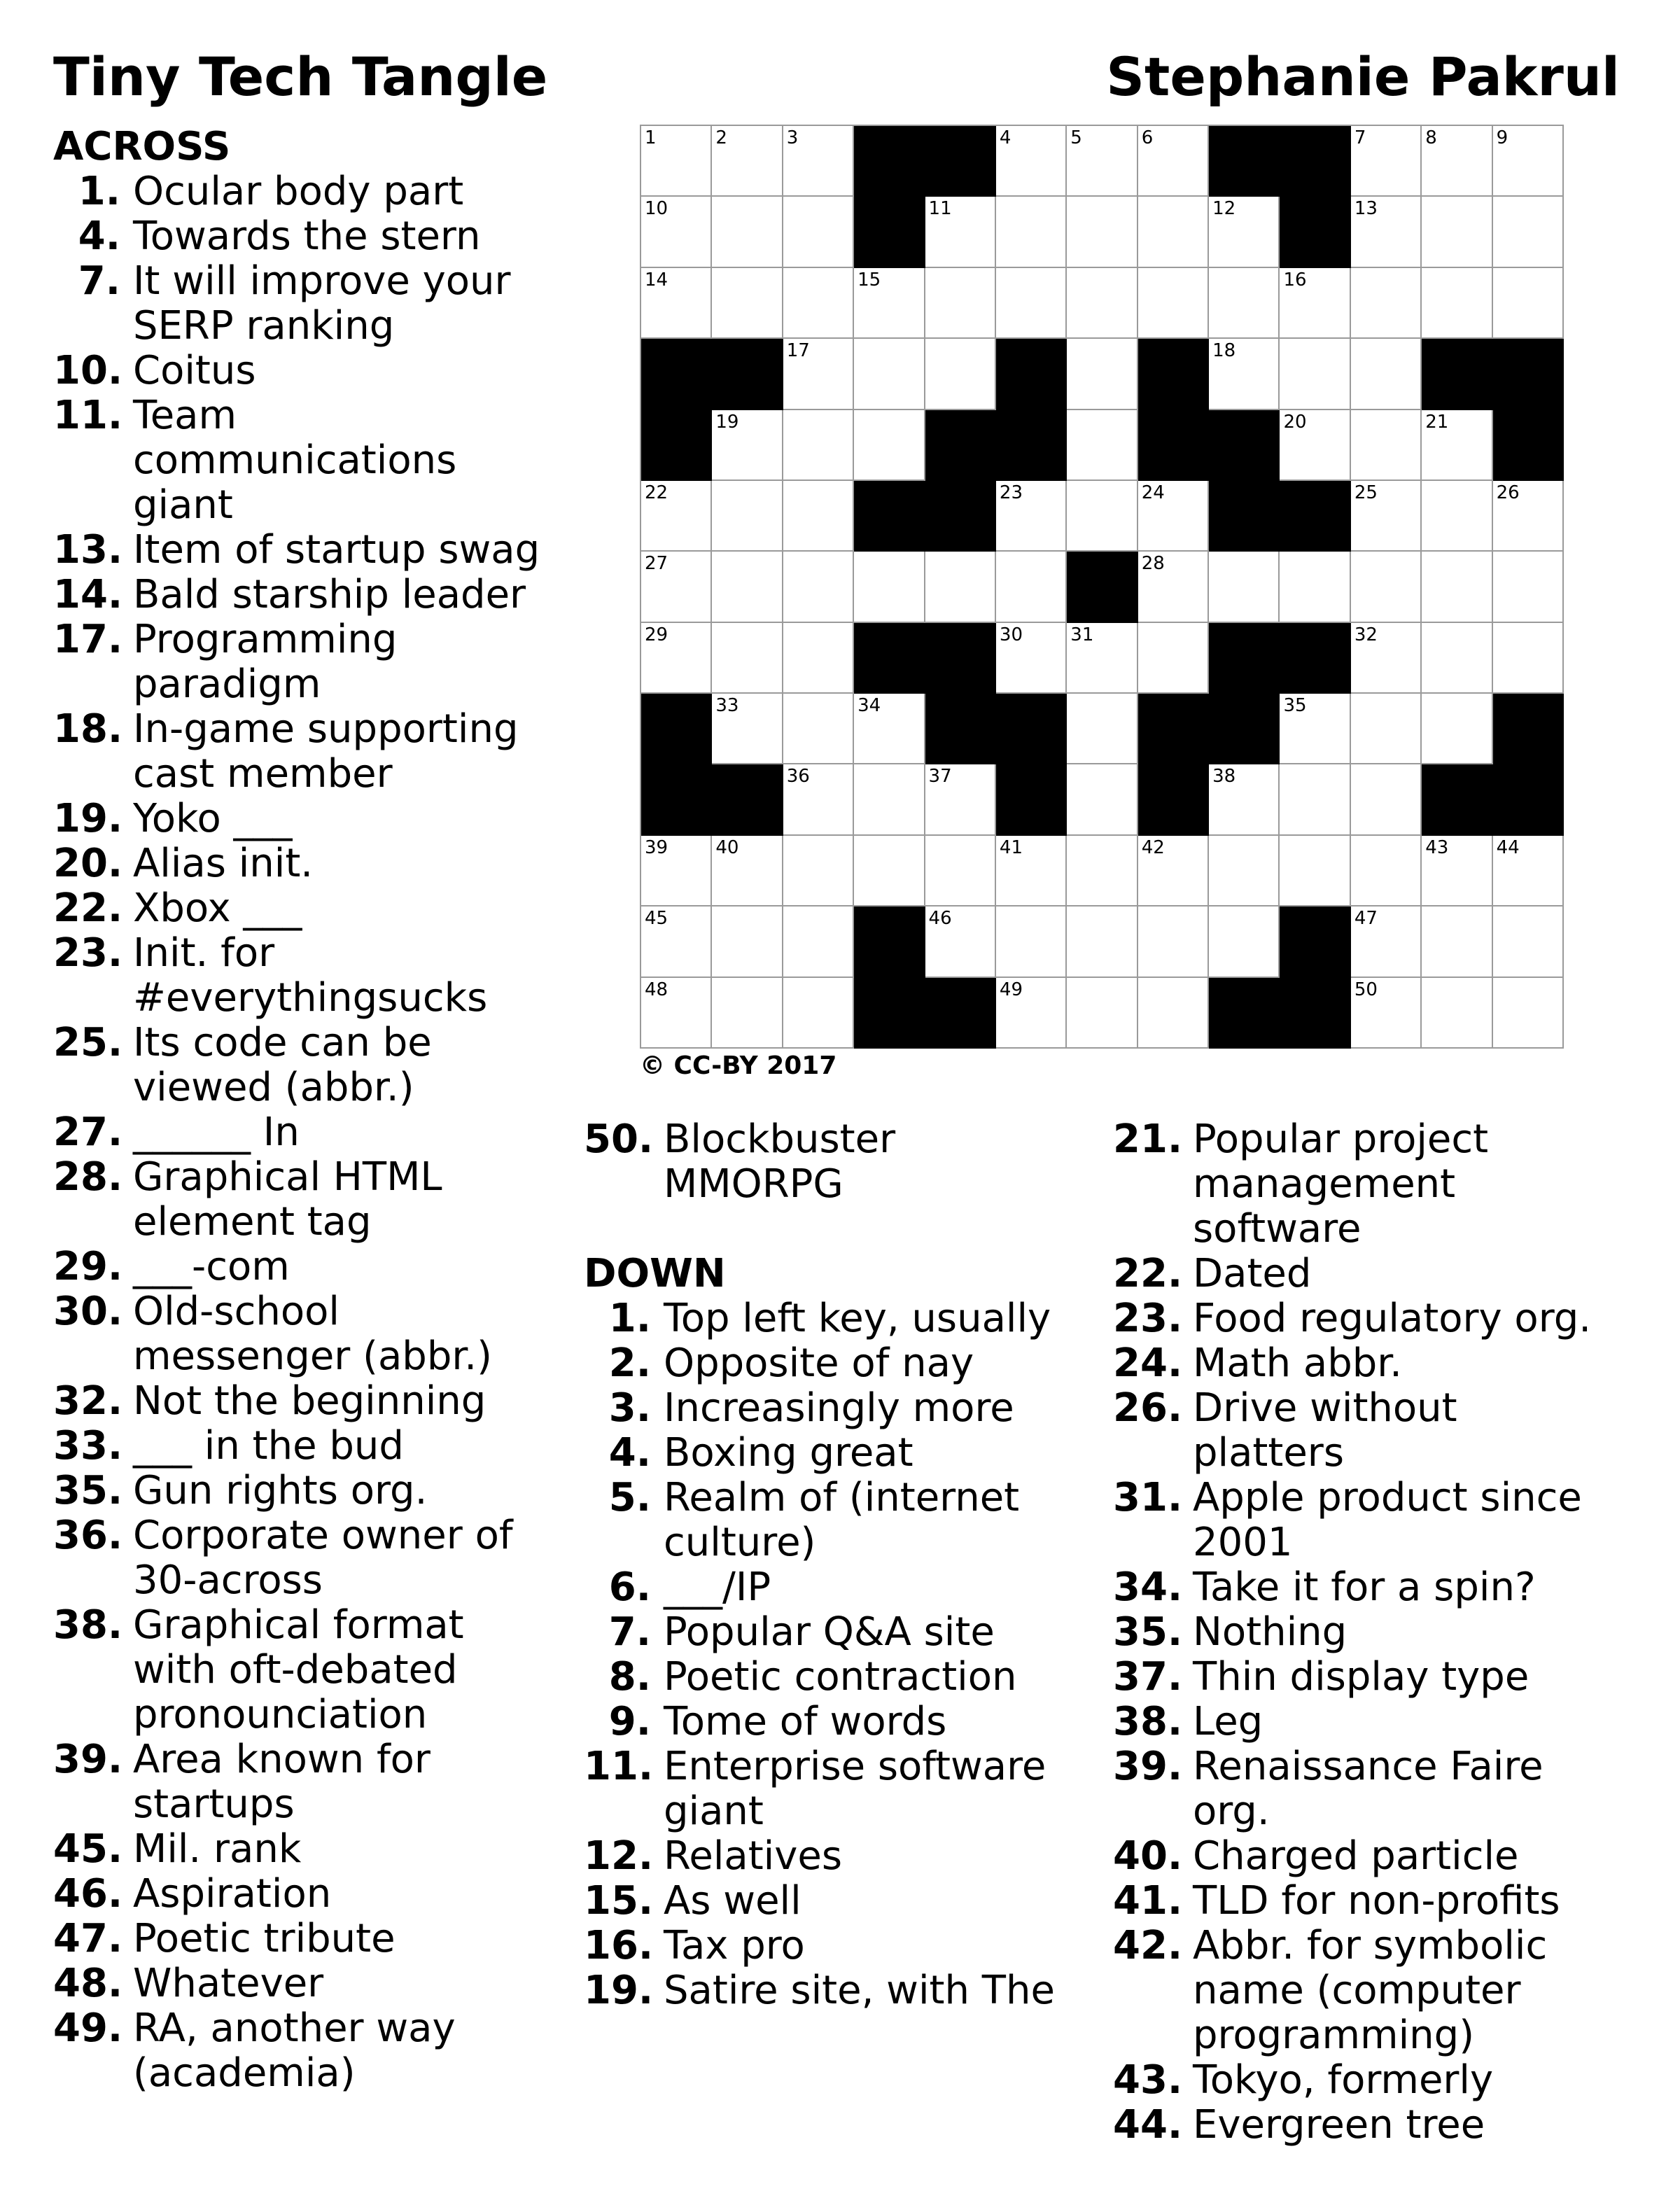 The image size is (1680, 2205). What do you see at coordinates (819, 374) in the screenshot?
I see `grid-cell: 17` at bounding box center [819, 374].